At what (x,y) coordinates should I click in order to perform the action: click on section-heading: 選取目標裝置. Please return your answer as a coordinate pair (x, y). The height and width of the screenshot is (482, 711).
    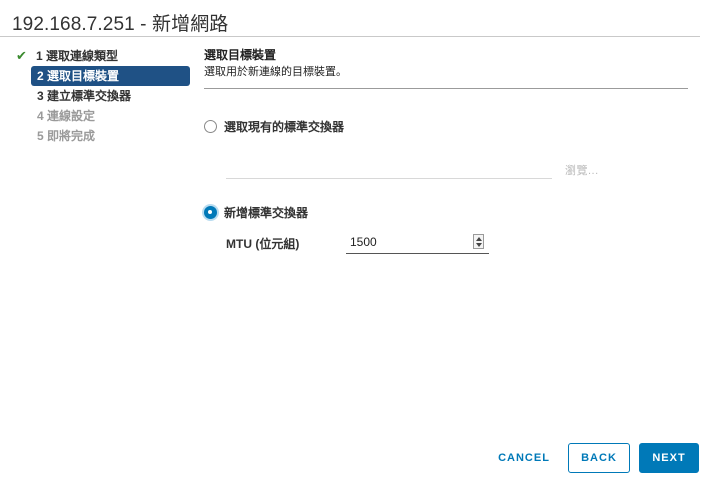
    Looking at the image, I should click on (240, 55).